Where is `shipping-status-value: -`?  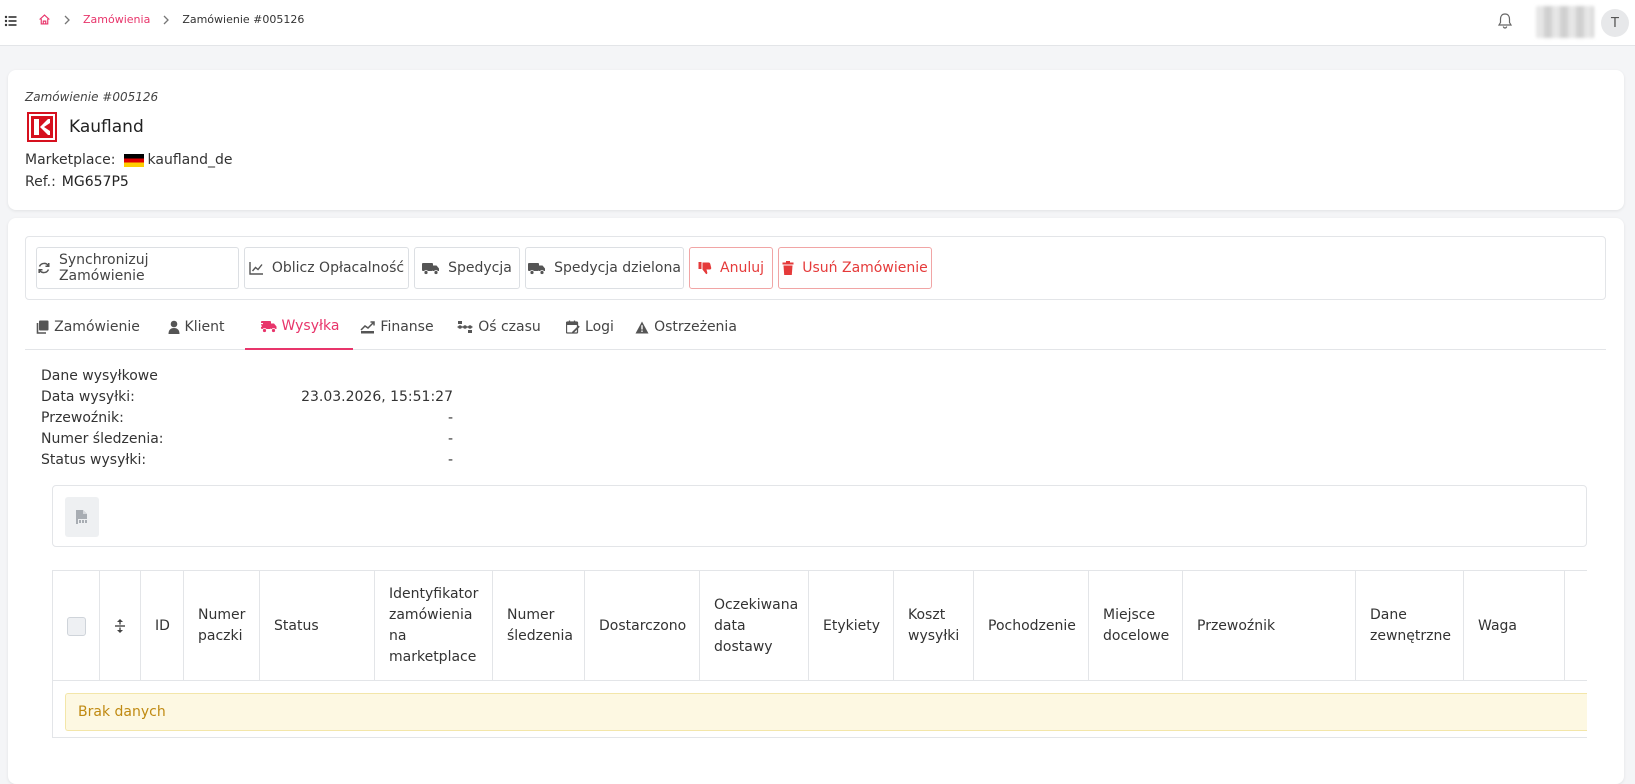
shipping-status-value: - is located at coordinates (450, 460).